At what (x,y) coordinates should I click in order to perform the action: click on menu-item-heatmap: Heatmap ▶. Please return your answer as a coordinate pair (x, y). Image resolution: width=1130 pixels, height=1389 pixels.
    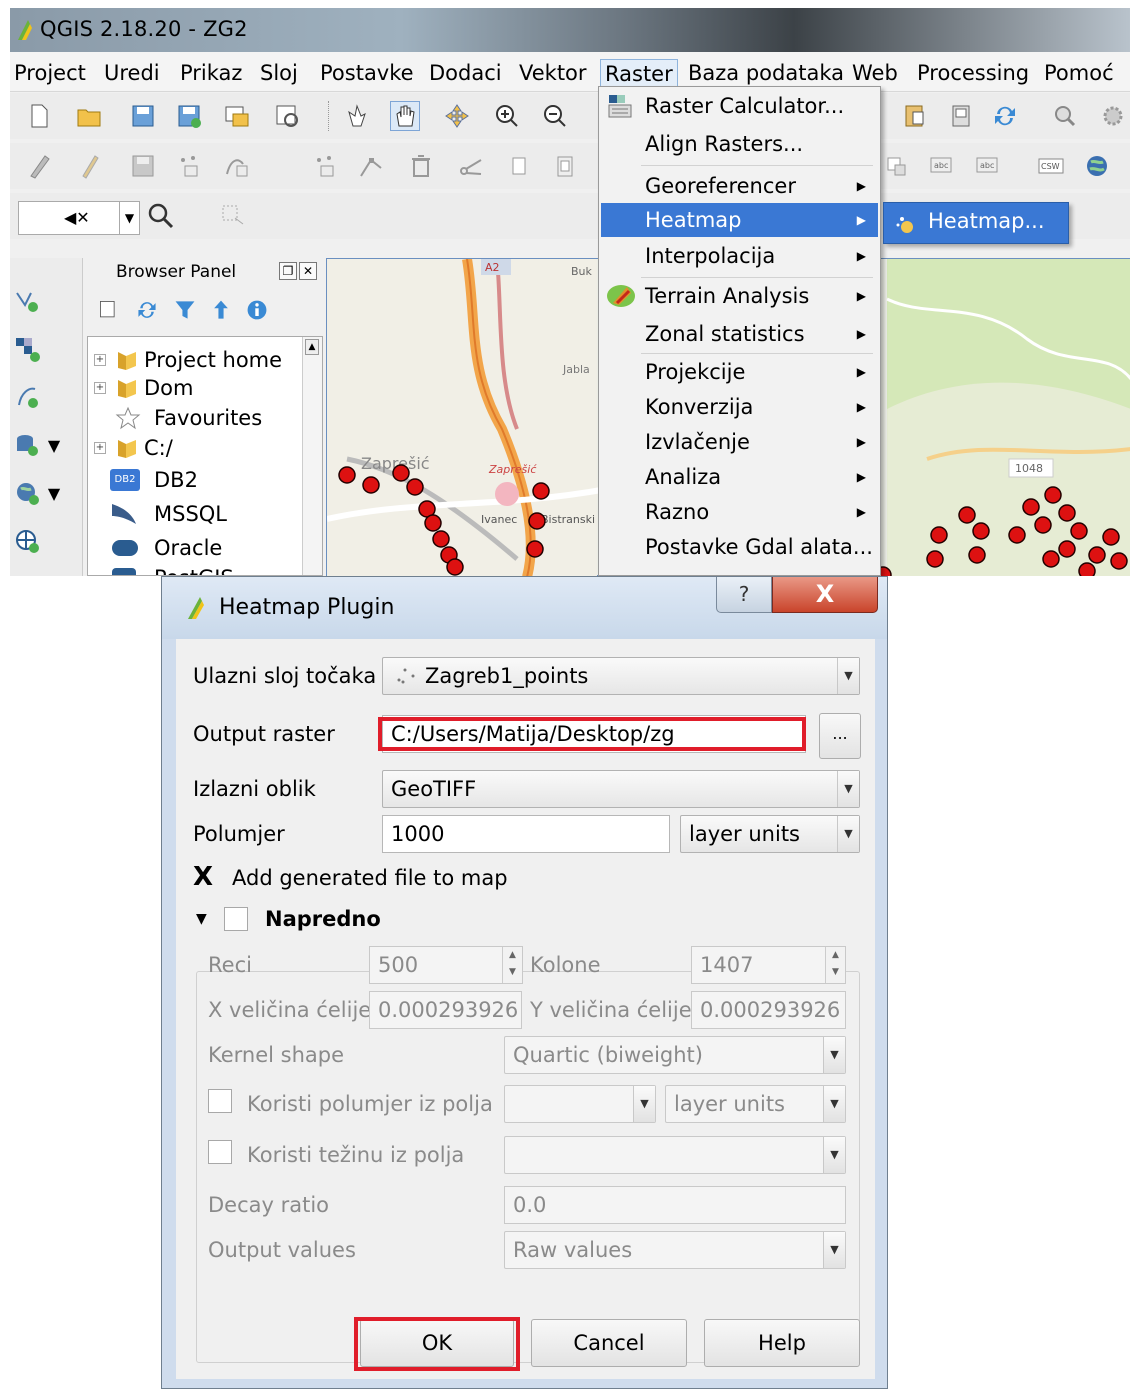
    Looking at the image, I should click on (739, 220).